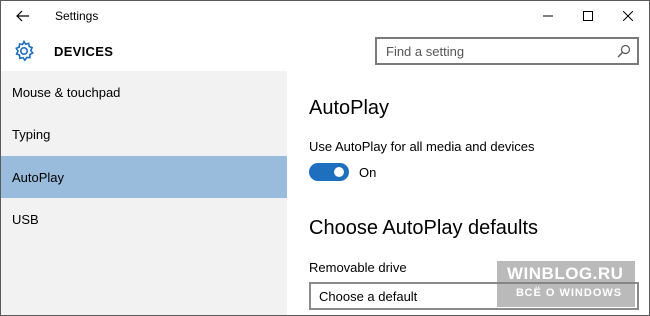  I want to click on back-arrow-icon, so click(22, 16).